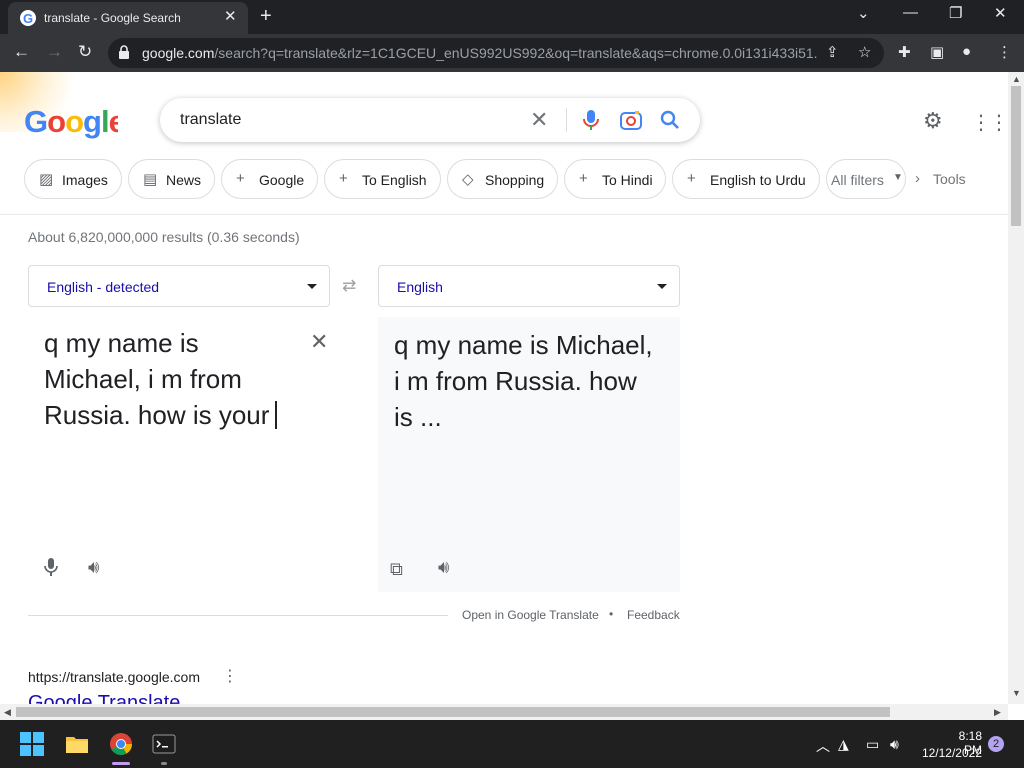  Describe the element at coordinates (21, 52) in the screenshot. I see `back-icon: ←` at that location.